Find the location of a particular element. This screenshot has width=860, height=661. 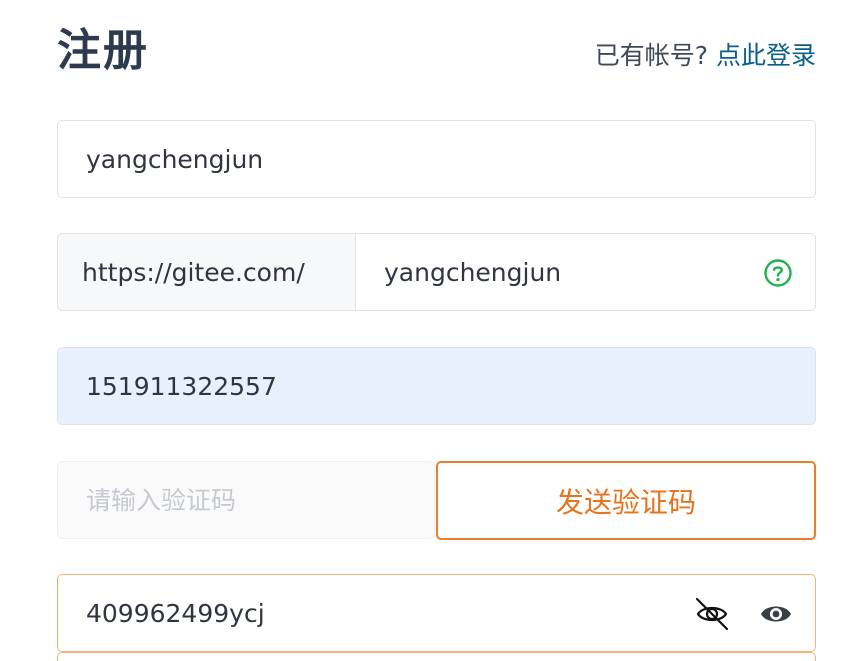

space-url-prefix: https://gitee.com/ is located at coordinates (207, 272).